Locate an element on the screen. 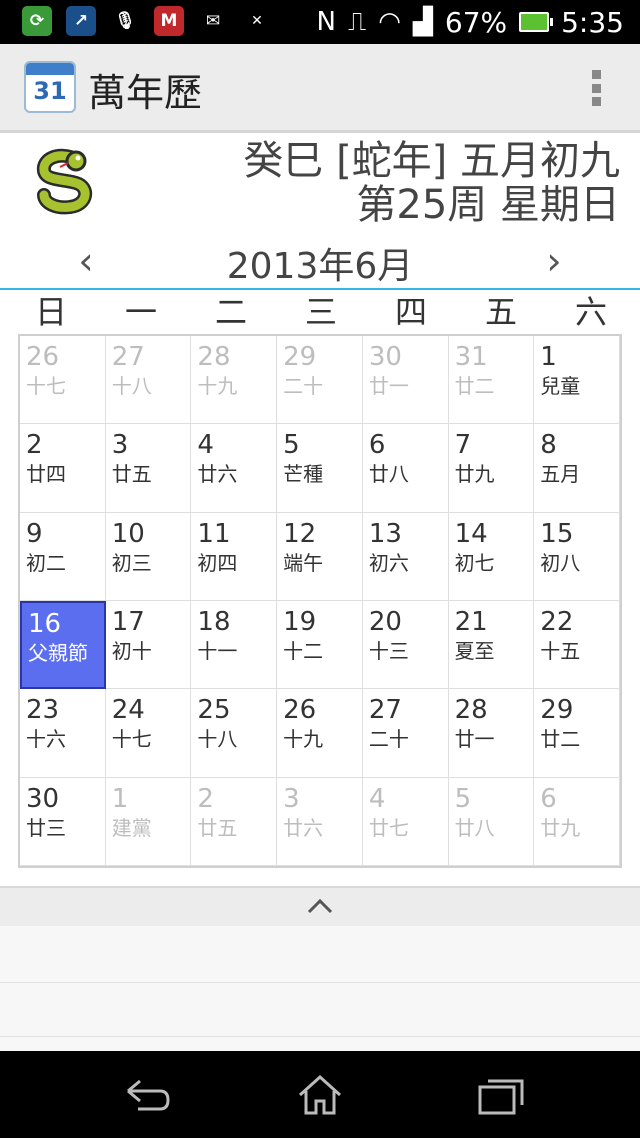 This screenshot has height=1138, width=640. day-cell: 3 廿六 is located at coordinates (320, 821).